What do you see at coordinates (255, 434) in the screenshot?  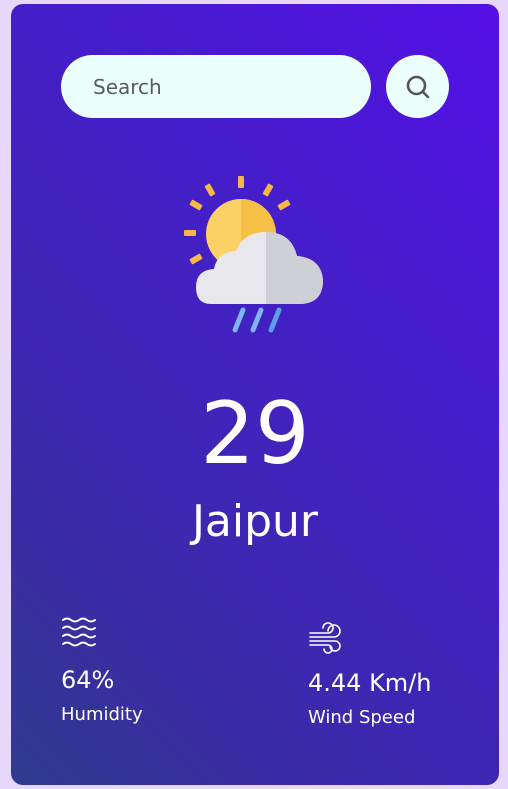 I see `temperature: 29` at bounding box center [255, 434].